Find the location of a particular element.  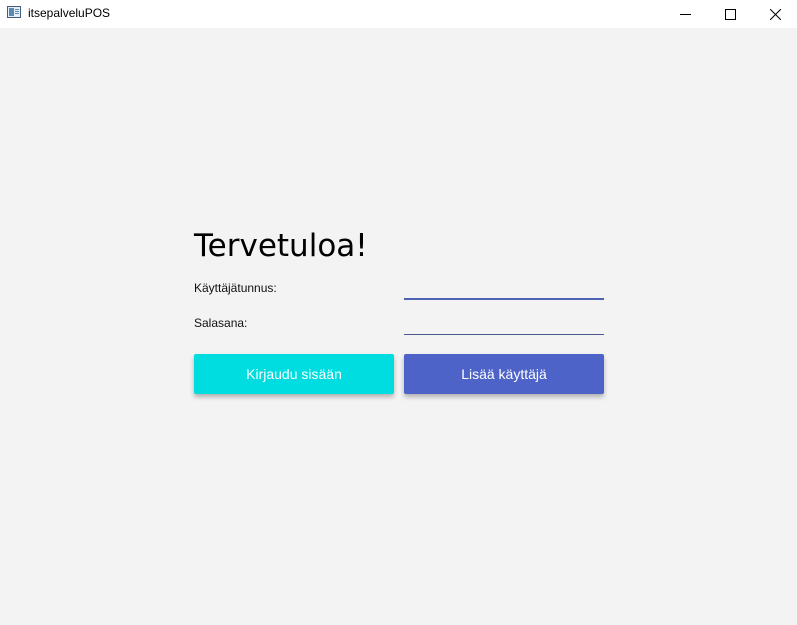

minimize-button is located at coordinates (685, 14).